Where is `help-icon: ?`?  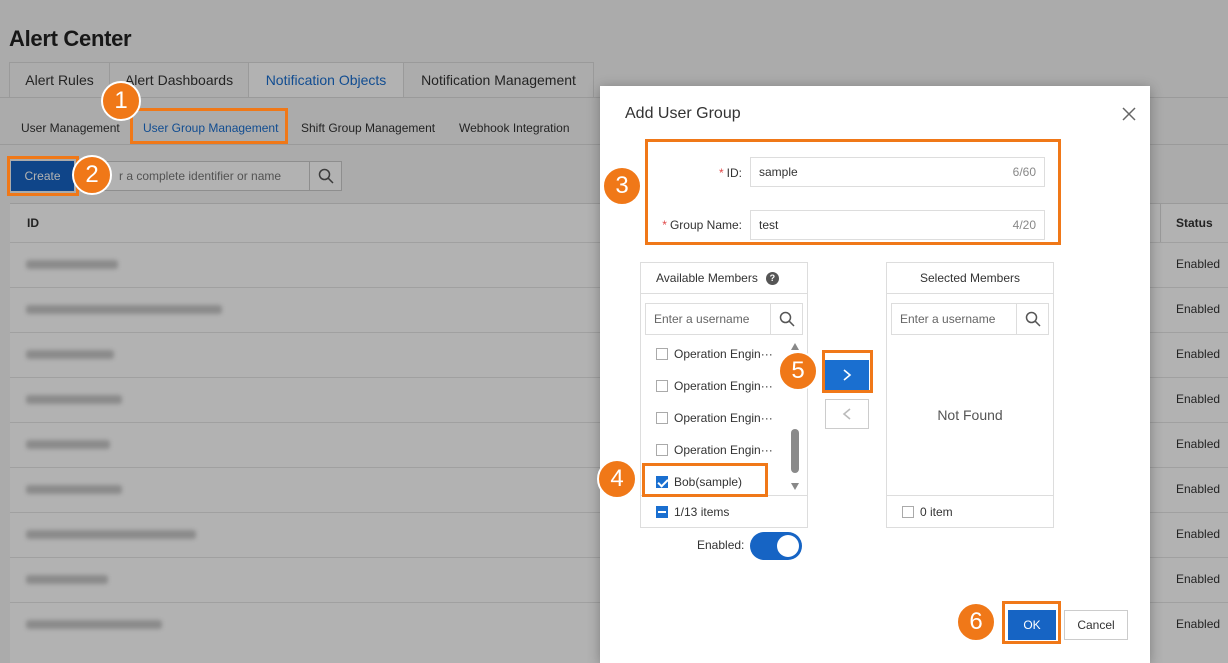
help-icon: ? is located at coordinates (772, 278).